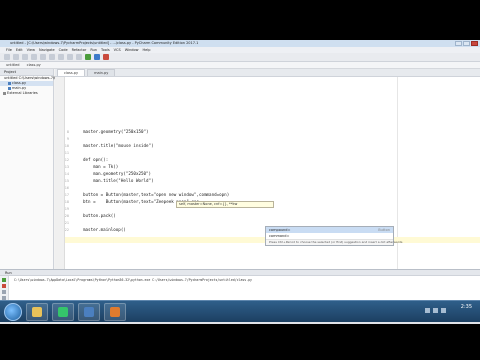  Describe the element at coordinates (22, 93) in the screenshot. I see `tree-item-label: External Libraries` at that location.